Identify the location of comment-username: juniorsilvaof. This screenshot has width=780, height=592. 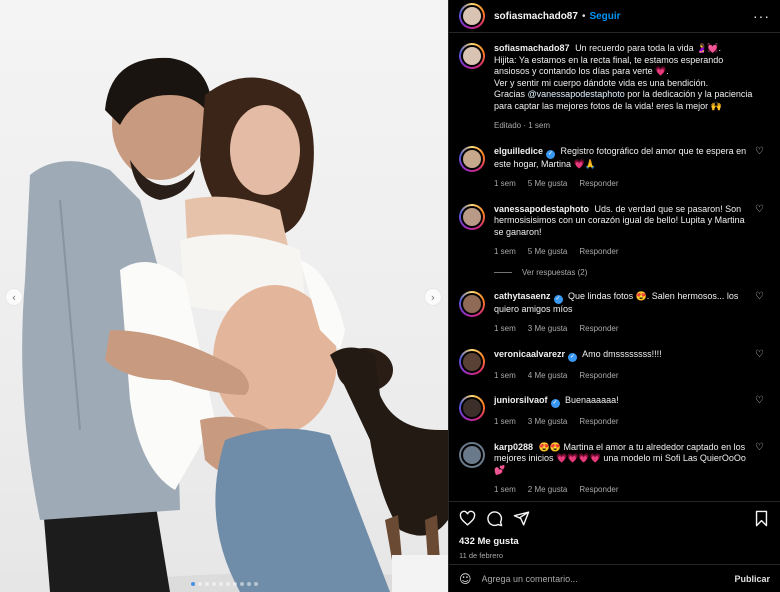
(521, 400).